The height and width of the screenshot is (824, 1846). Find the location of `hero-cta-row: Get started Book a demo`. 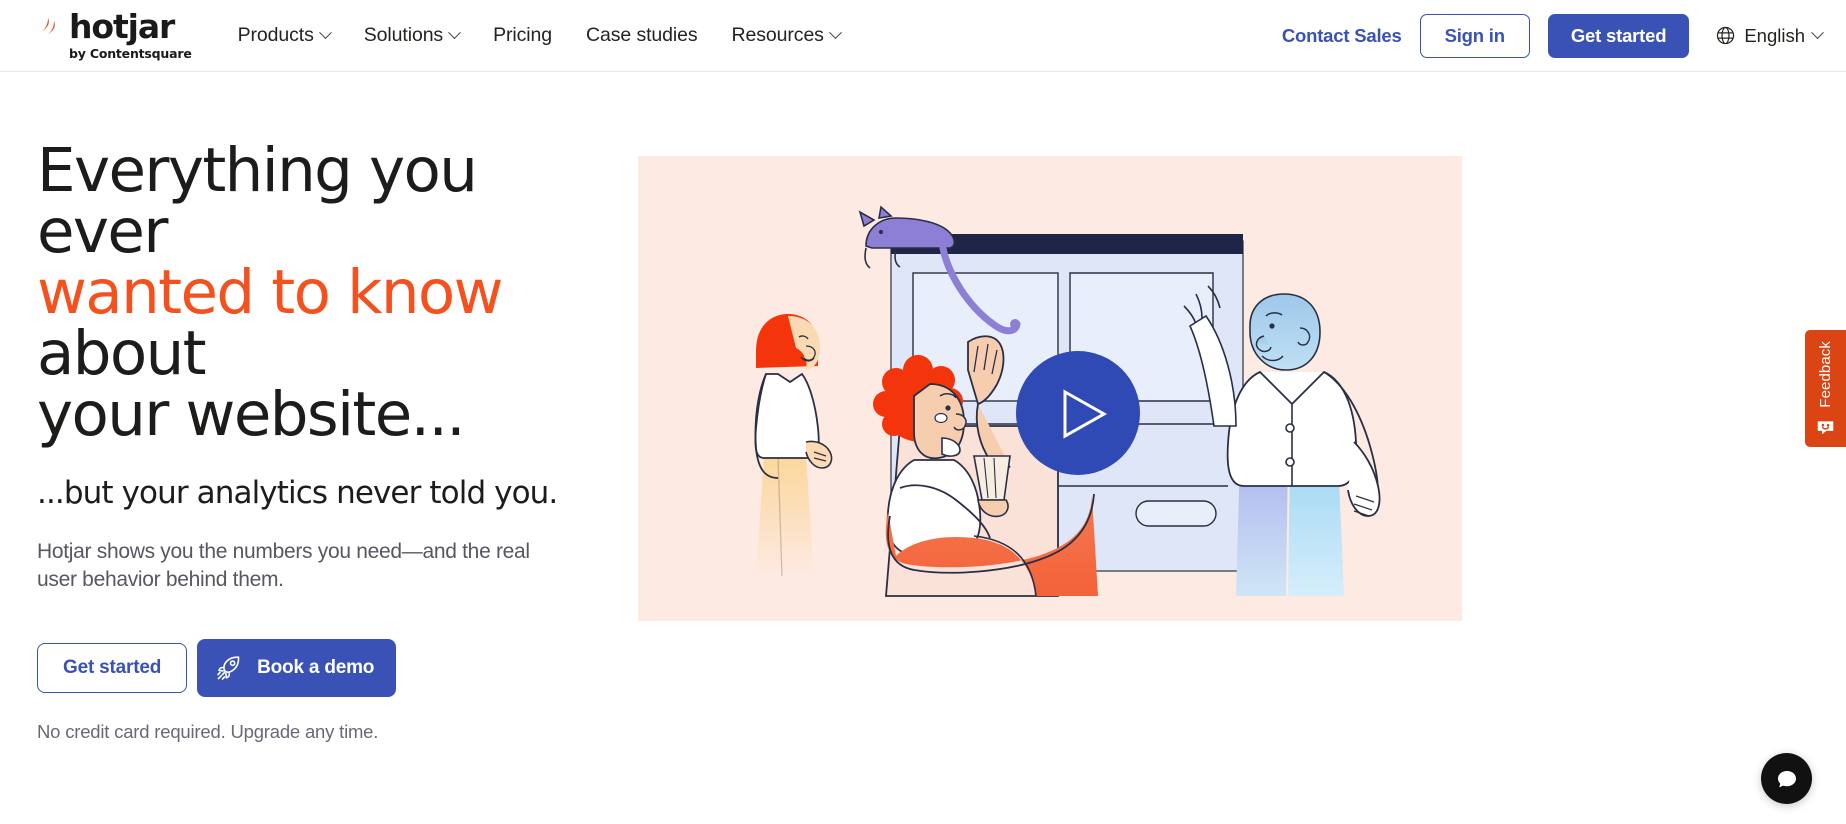

hero-cta-row: Get started Book a demo is located at coordinates (328, 667).